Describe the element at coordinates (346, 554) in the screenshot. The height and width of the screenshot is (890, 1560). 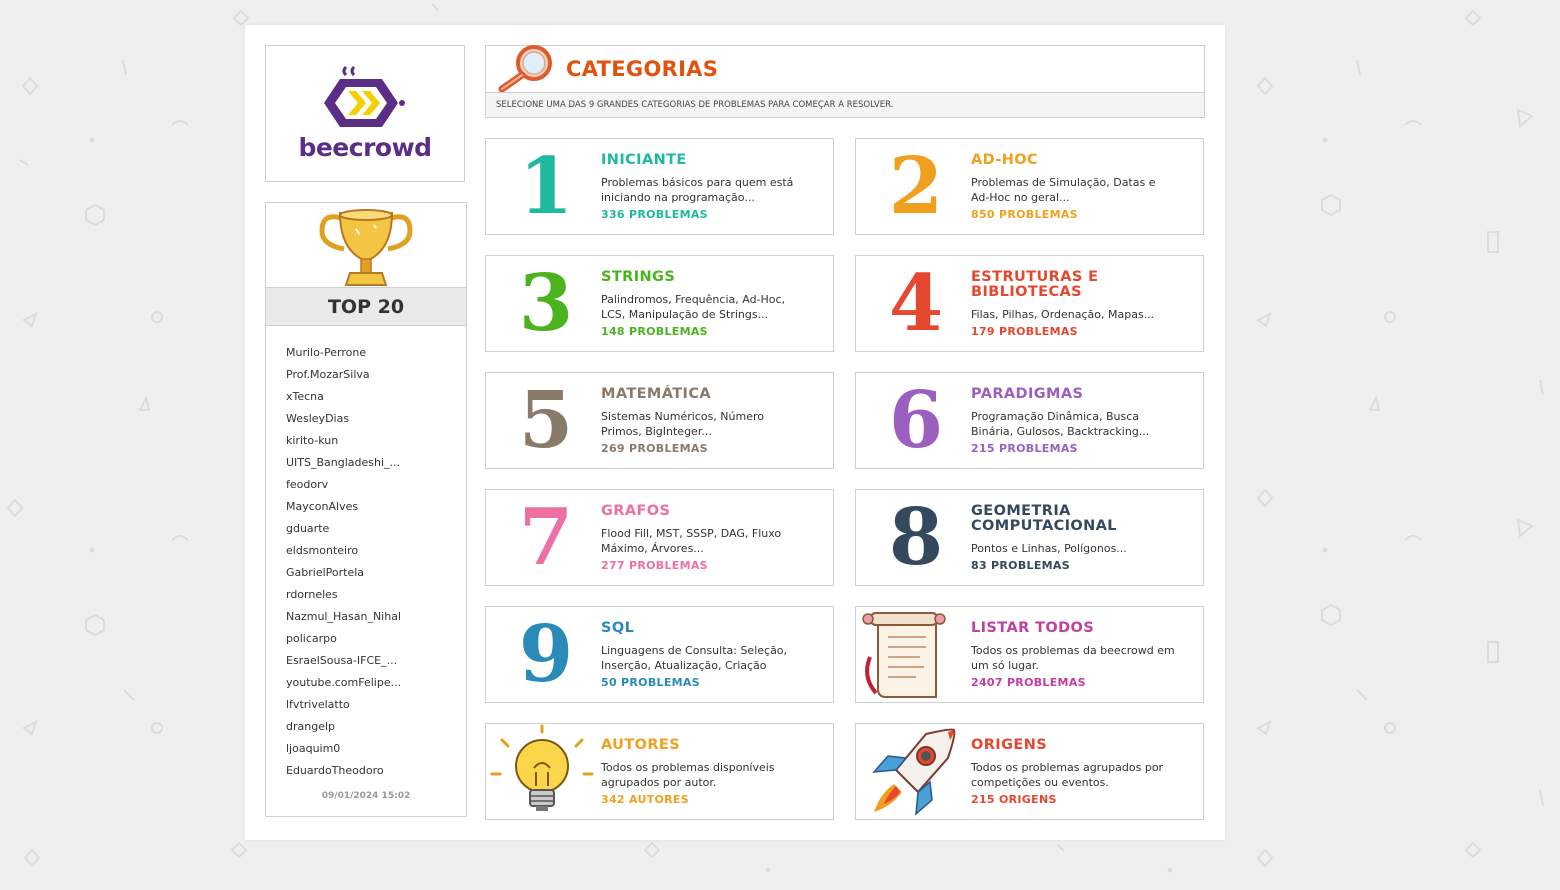
I see `top-user-link: eldsmonteiro` at that location.